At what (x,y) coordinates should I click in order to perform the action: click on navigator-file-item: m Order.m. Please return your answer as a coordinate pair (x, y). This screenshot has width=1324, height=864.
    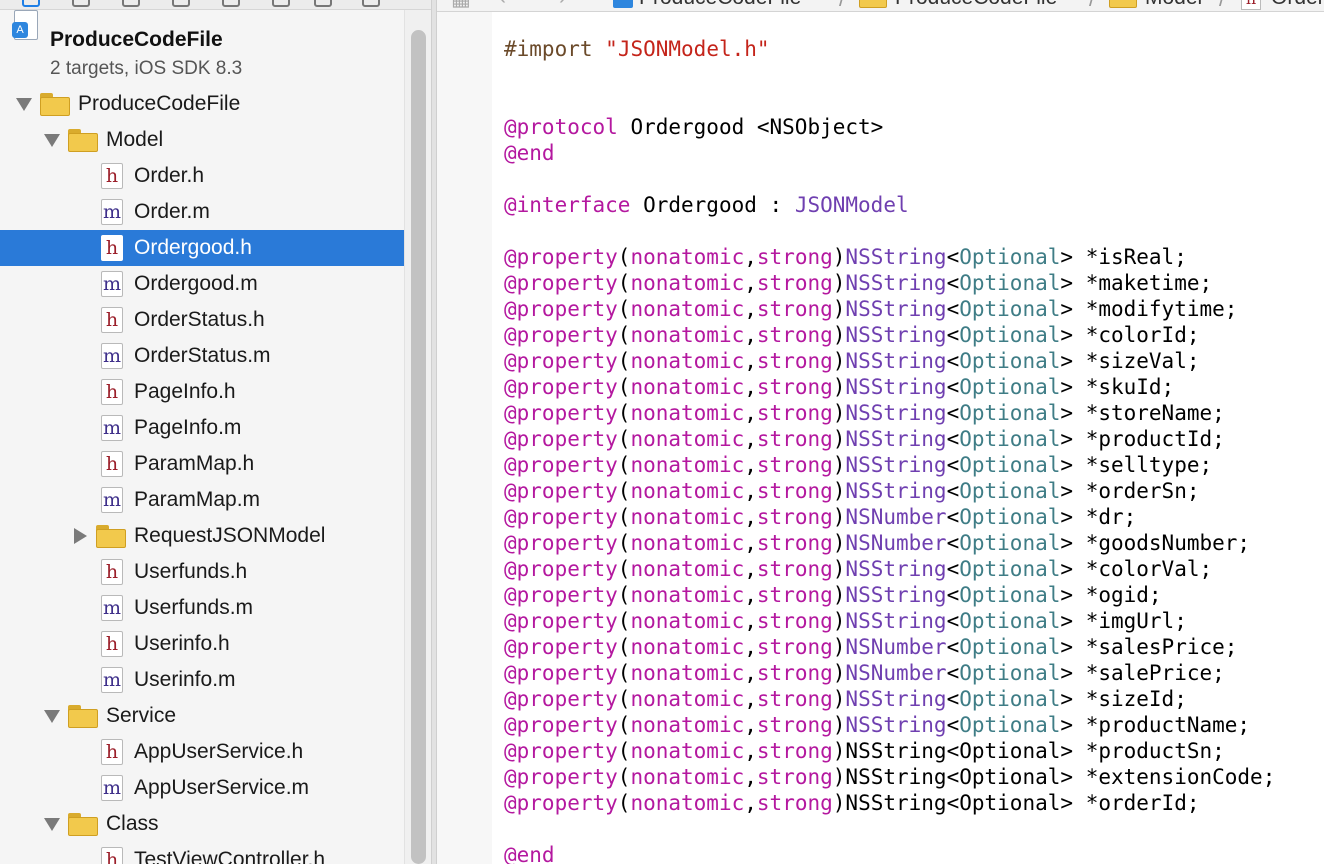
    Looking at the image, I should click on (202, 212).